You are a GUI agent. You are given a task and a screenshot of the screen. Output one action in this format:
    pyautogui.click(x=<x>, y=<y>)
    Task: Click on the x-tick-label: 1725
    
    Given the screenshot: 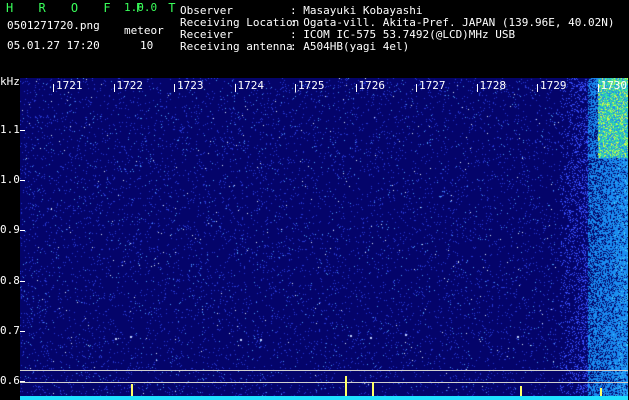 What is the action you would take?
    pyautogui.click(x=311, y=85)
    